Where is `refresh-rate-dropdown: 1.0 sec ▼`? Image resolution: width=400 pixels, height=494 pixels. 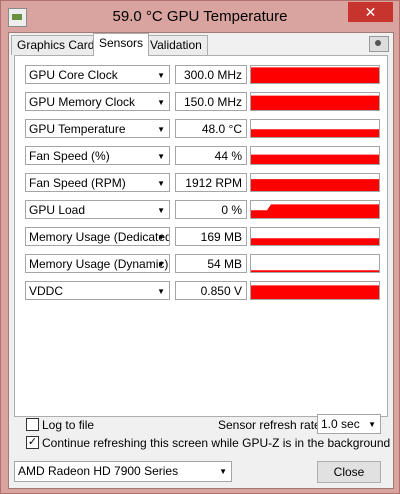
refresh-rate-dropdown: 1.0 sec ▼ is located at coordinates (349, 424).